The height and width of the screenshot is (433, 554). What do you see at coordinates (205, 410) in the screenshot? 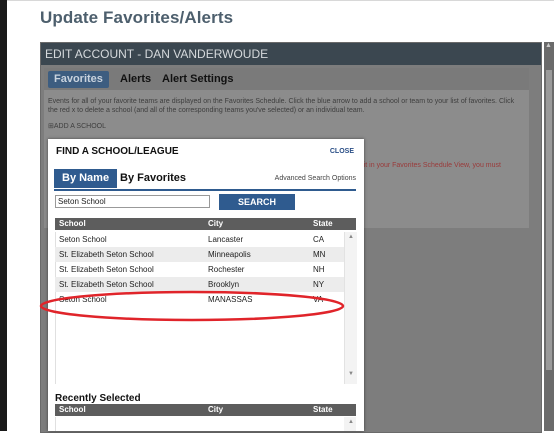
I see `recent-header: School City State` at bounding box center [205, 410].